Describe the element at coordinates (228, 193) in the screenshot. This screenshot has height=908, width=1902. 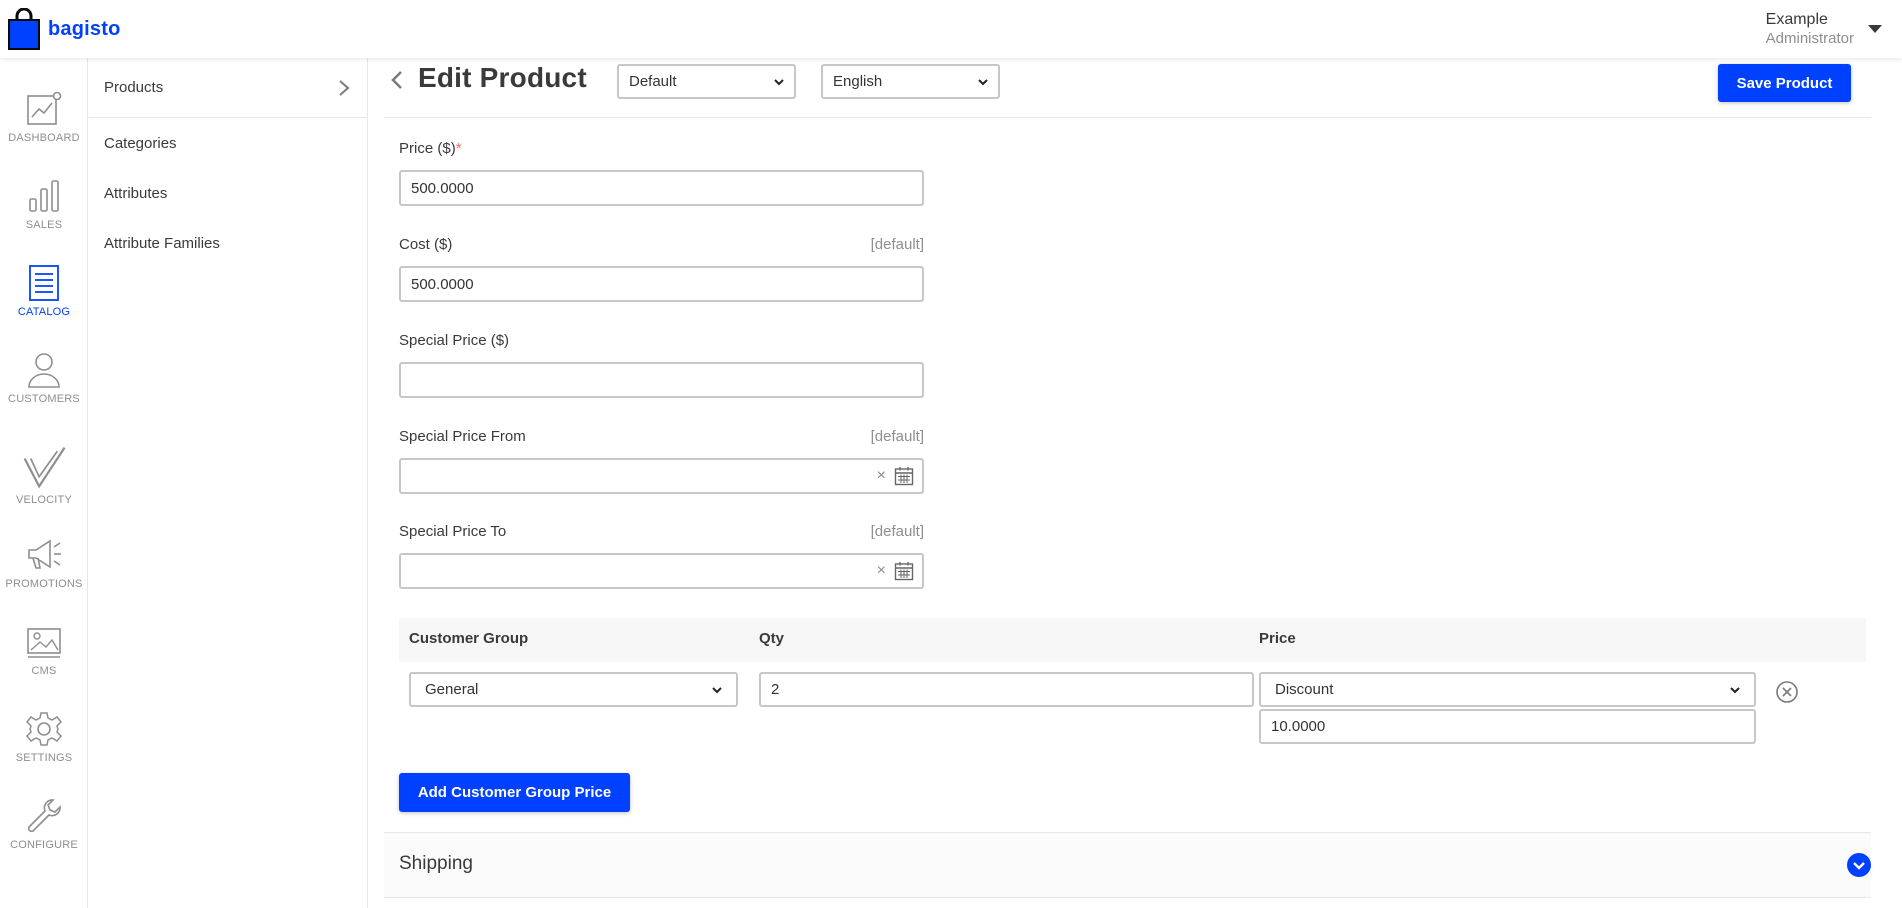
I see `subnav-item-attributes: Attributes` at that location.